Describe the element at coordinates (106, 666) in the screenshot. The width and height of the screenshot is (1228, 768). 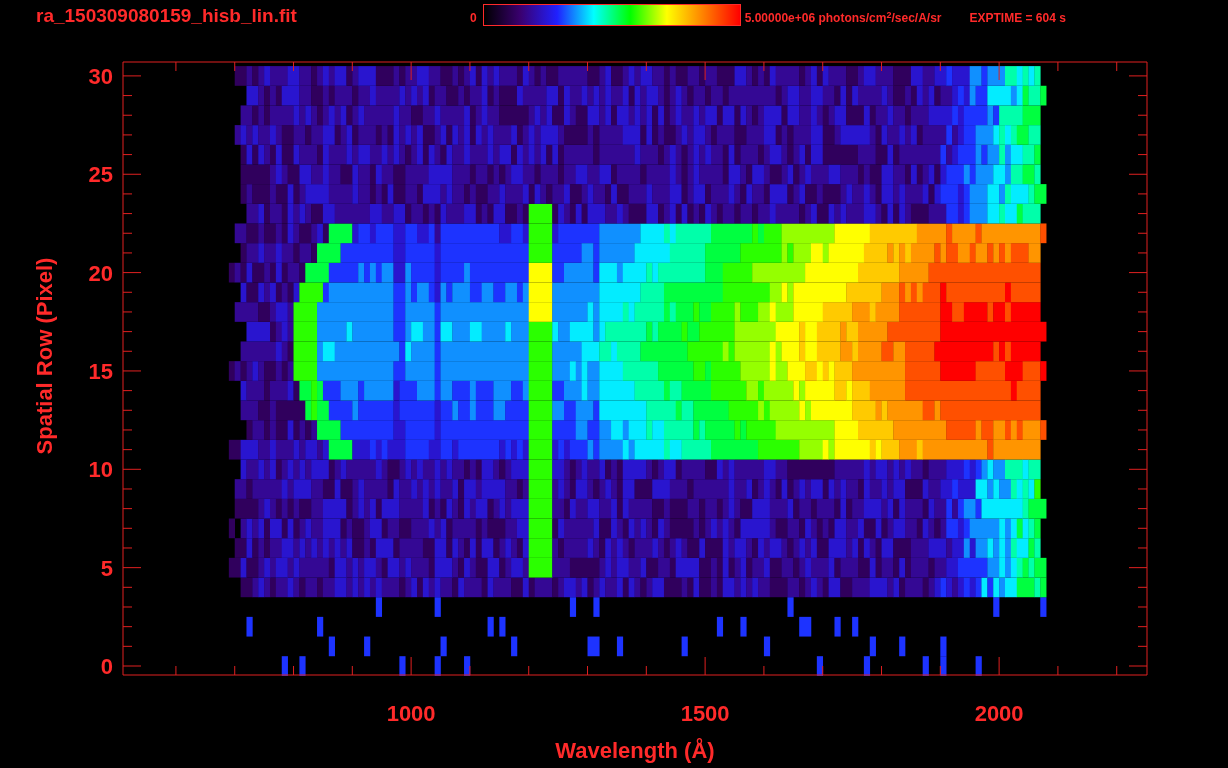
I see `y-tick-label: 0` at that location.